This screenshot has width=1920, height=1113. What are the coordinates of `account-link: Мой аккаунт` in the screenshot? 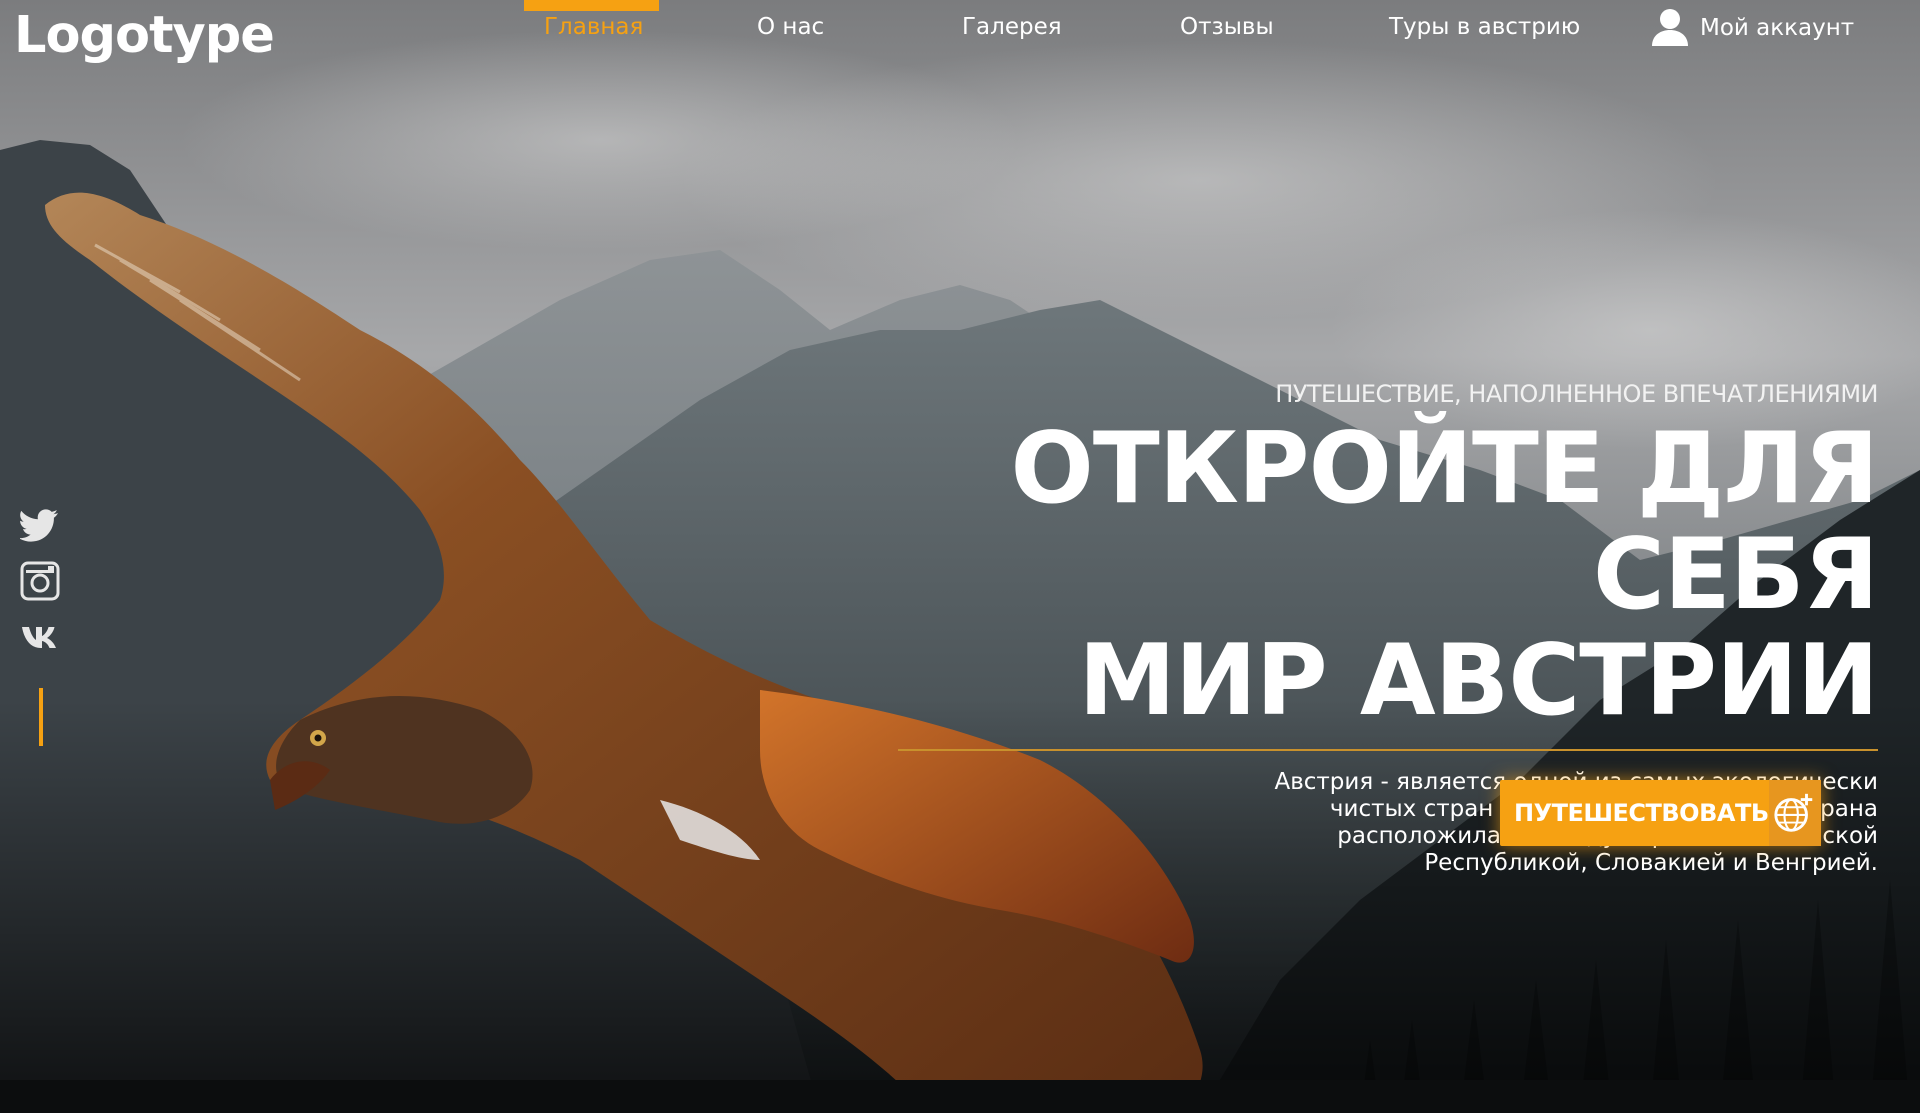 It's located at (1751, 28).